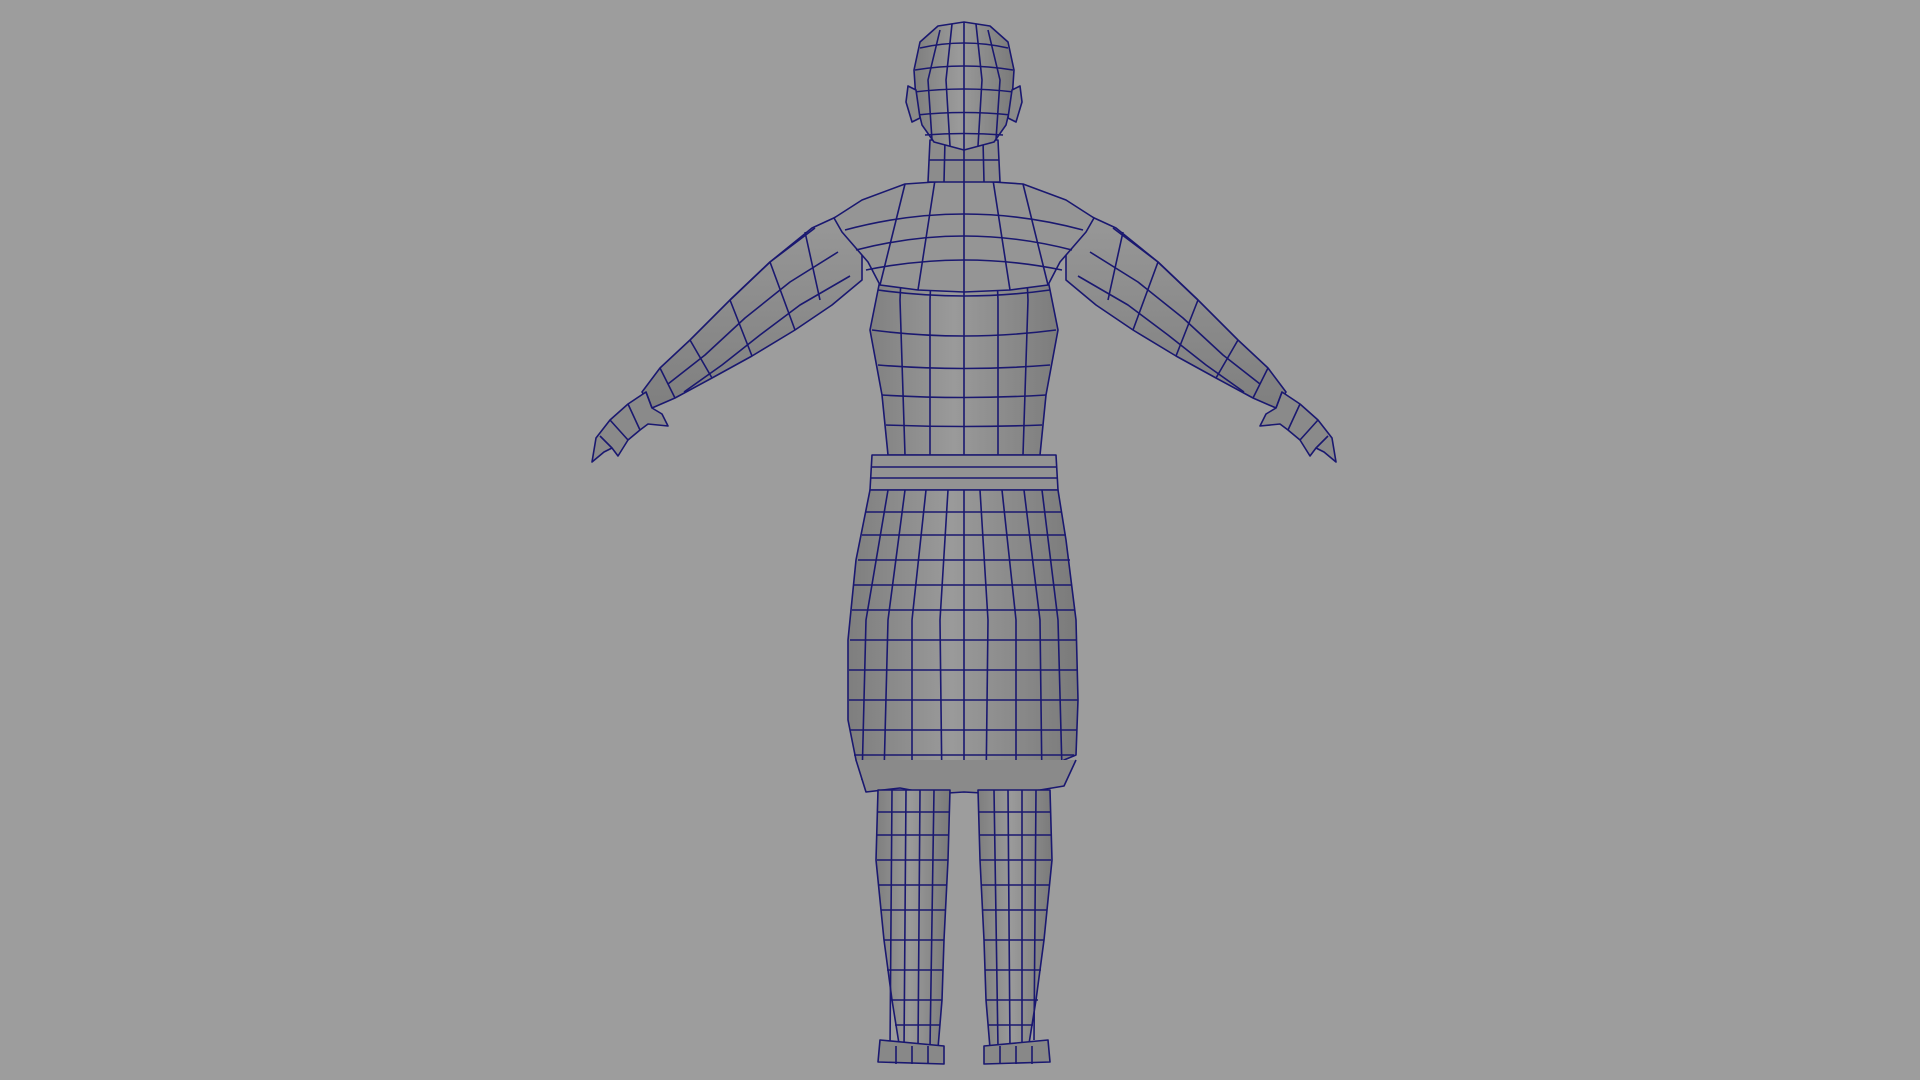 This screenshot has height=1080, width=1920. I want to click on left-arm-mesh, so click(752, 306).